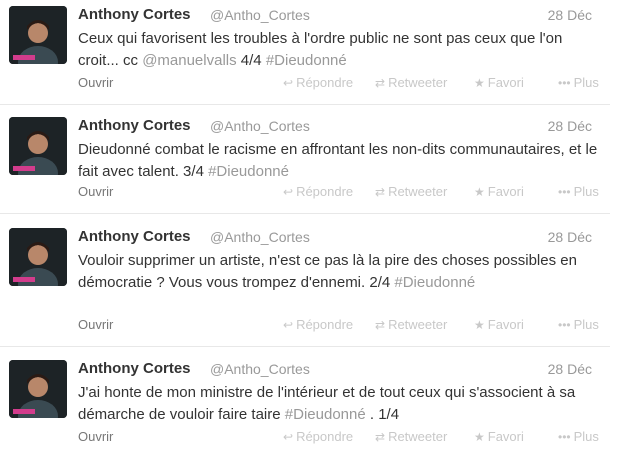  What do you see at coordinates (189, 60) in the screenshot?
I see `mention-link: @manuelvalls` at bounding box center [189, 60].